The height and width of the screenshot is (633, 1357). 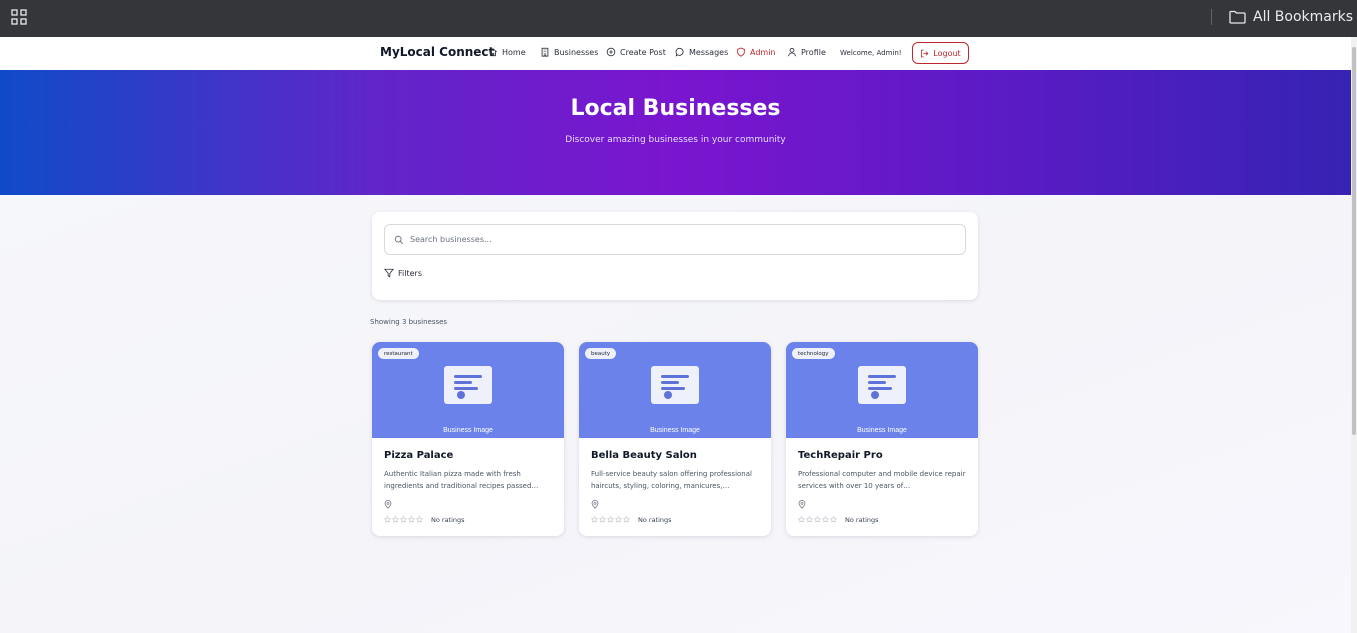 I want to click on business-name: Bella Beauty Salon, so click(x=644, y=455).